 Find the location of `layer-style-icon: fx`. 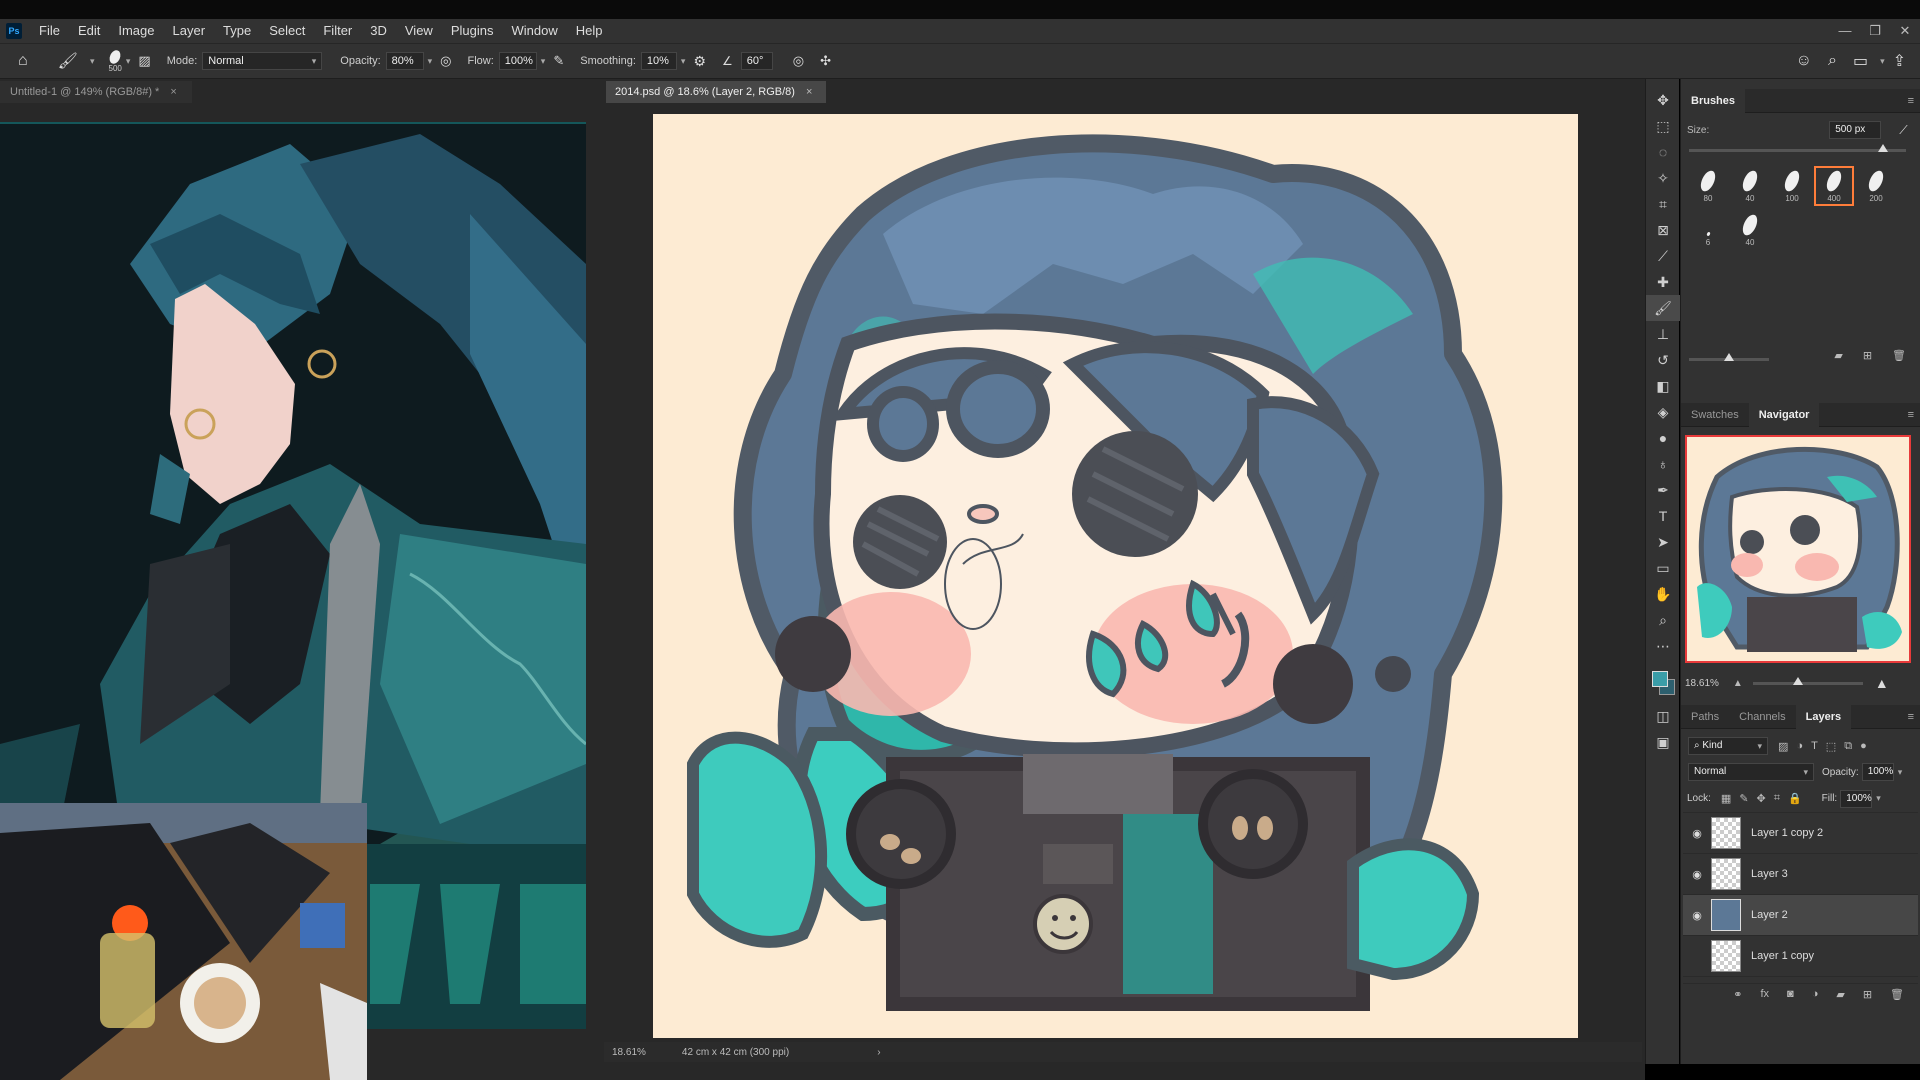

layer-style-icon: fx is located at coordinates (1764, 994).